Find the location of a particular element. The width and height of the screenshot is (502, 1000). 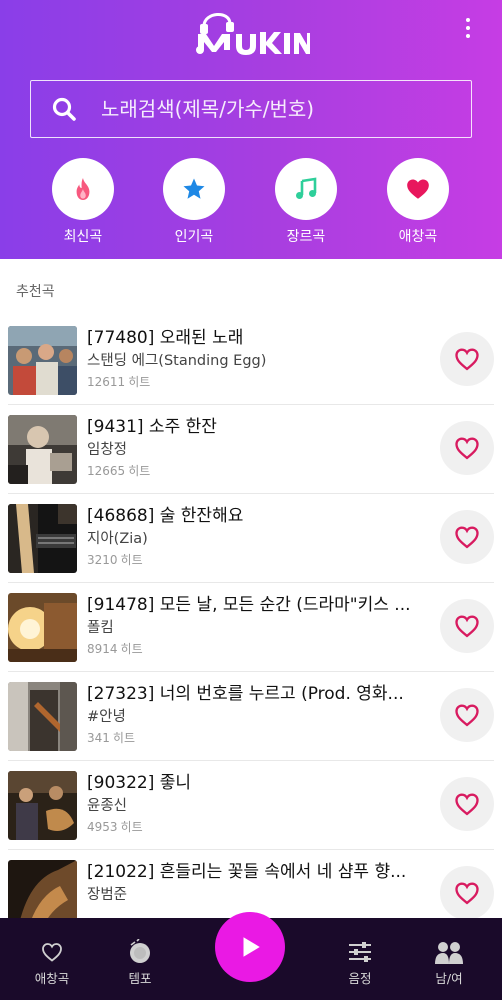

play-icon is located at coordinates (251, 947).